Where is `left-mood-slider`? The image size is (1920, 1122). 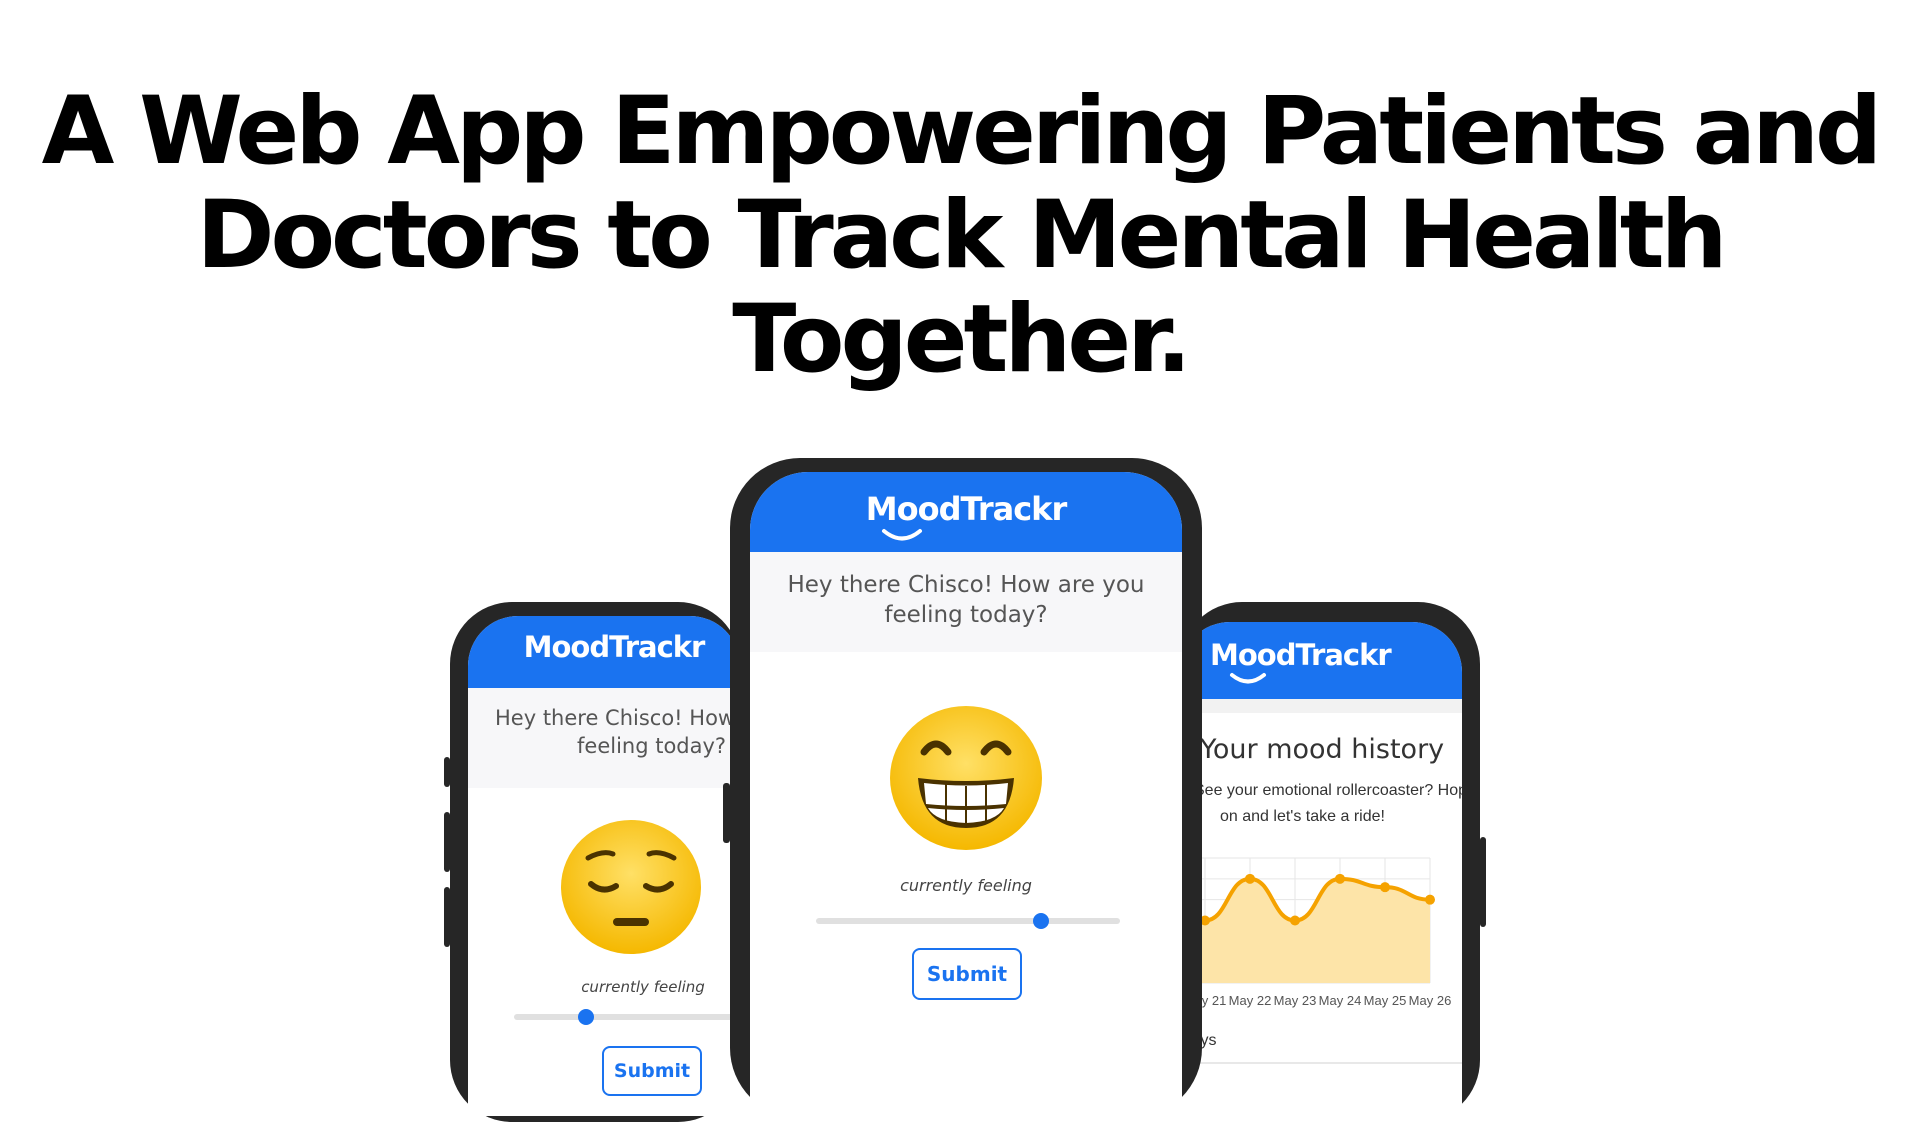
left-mood-slider is located at coordinates (627, 1017).